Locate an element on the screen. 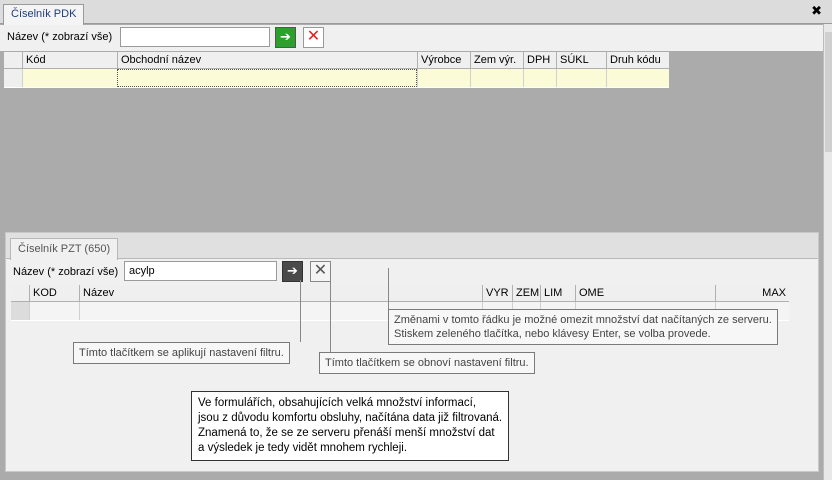 The height and width of the screenshot is (480, 832). vertical-scrollbar is located at coordinates (827, 252).